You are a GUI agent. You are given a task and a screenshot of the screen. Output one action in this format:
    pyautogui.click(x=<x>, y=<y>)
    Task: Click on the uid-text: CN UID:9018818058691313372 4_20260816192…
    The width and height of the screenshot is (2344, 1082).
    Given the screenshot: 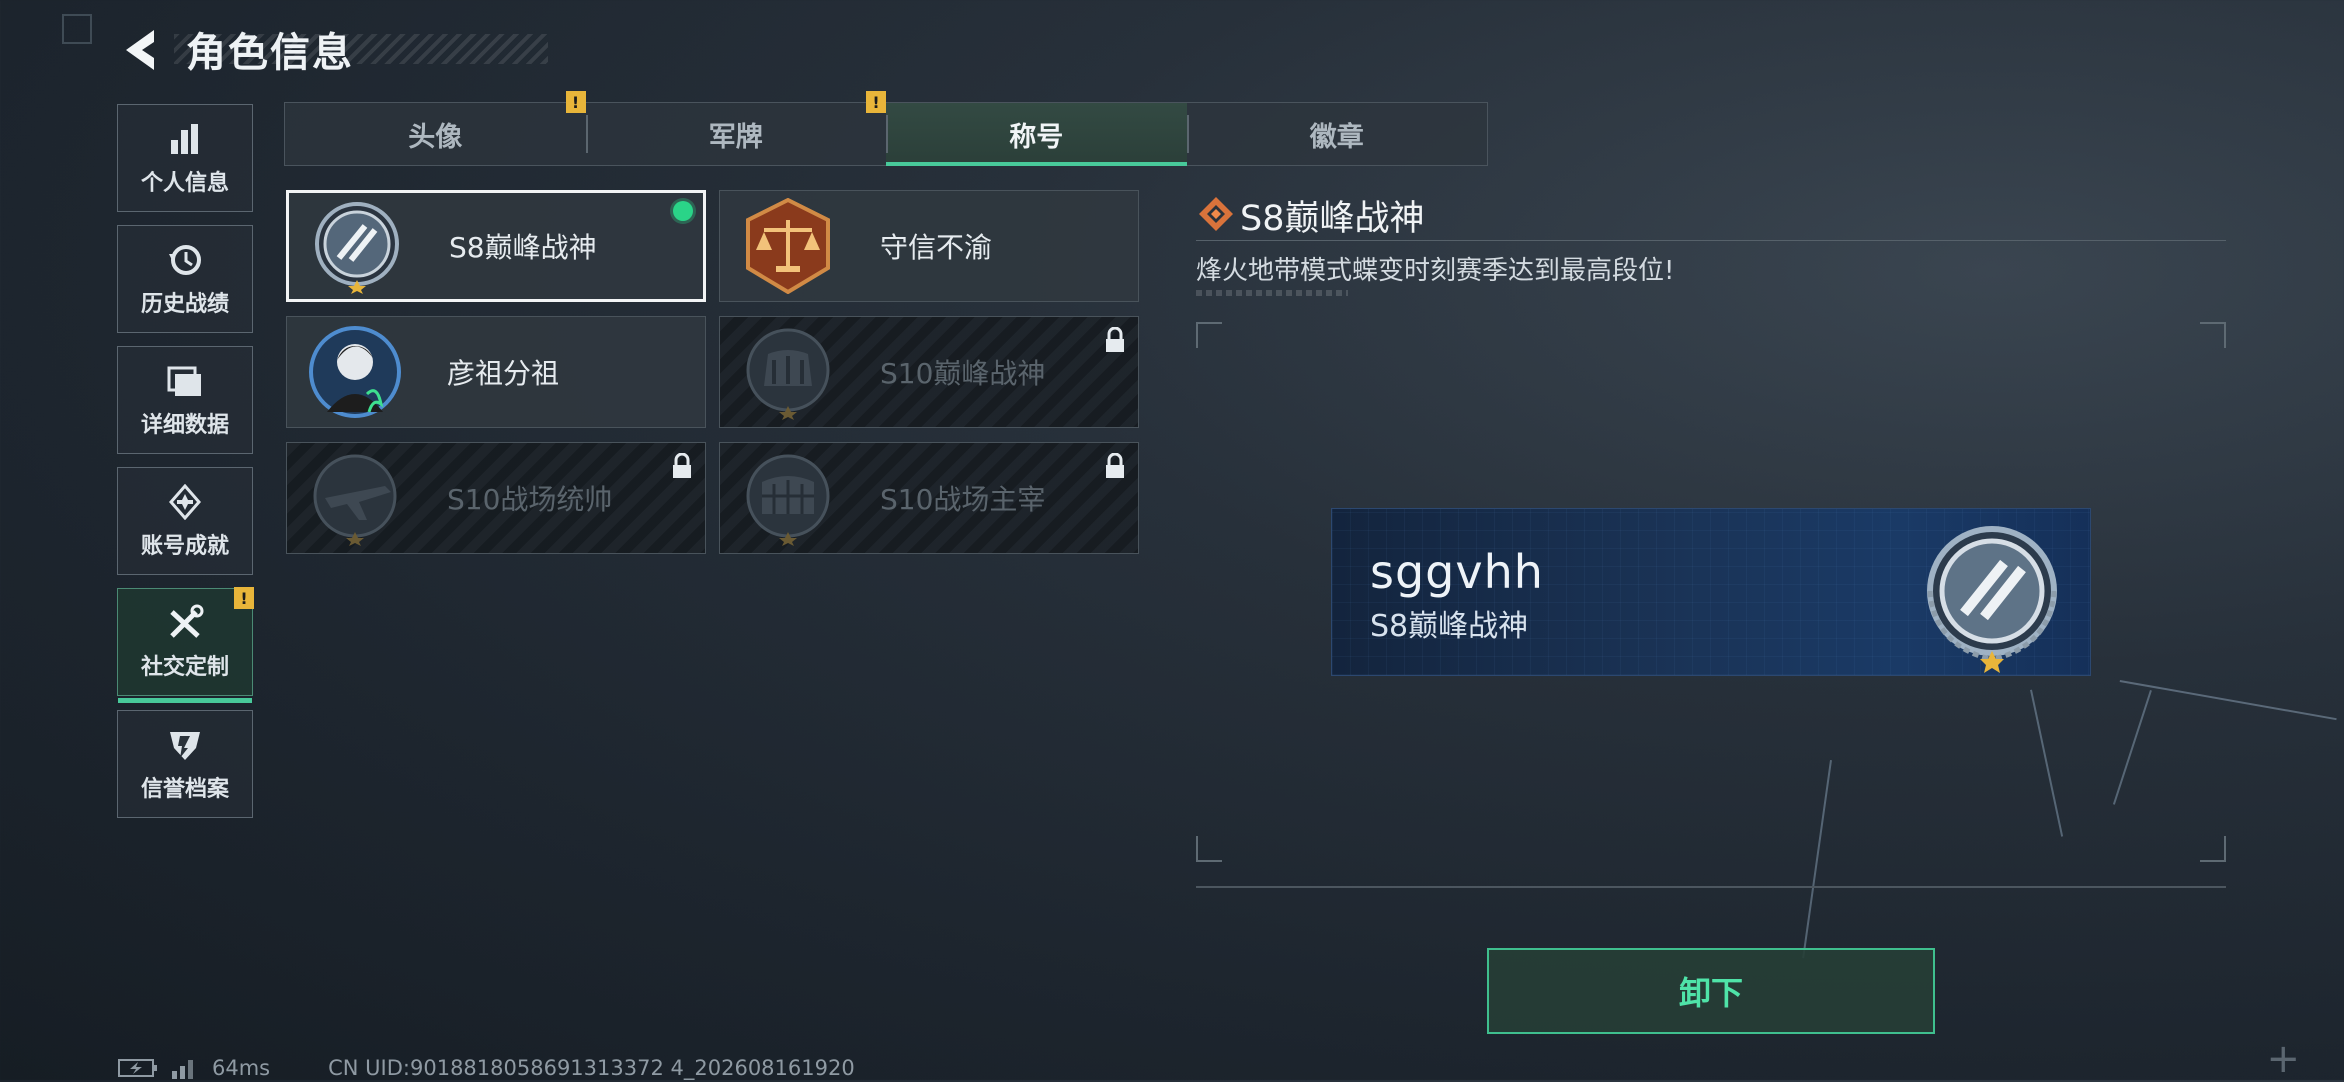 What is the action you would take?
    pyautogui.click(x=591, y=1068)
    